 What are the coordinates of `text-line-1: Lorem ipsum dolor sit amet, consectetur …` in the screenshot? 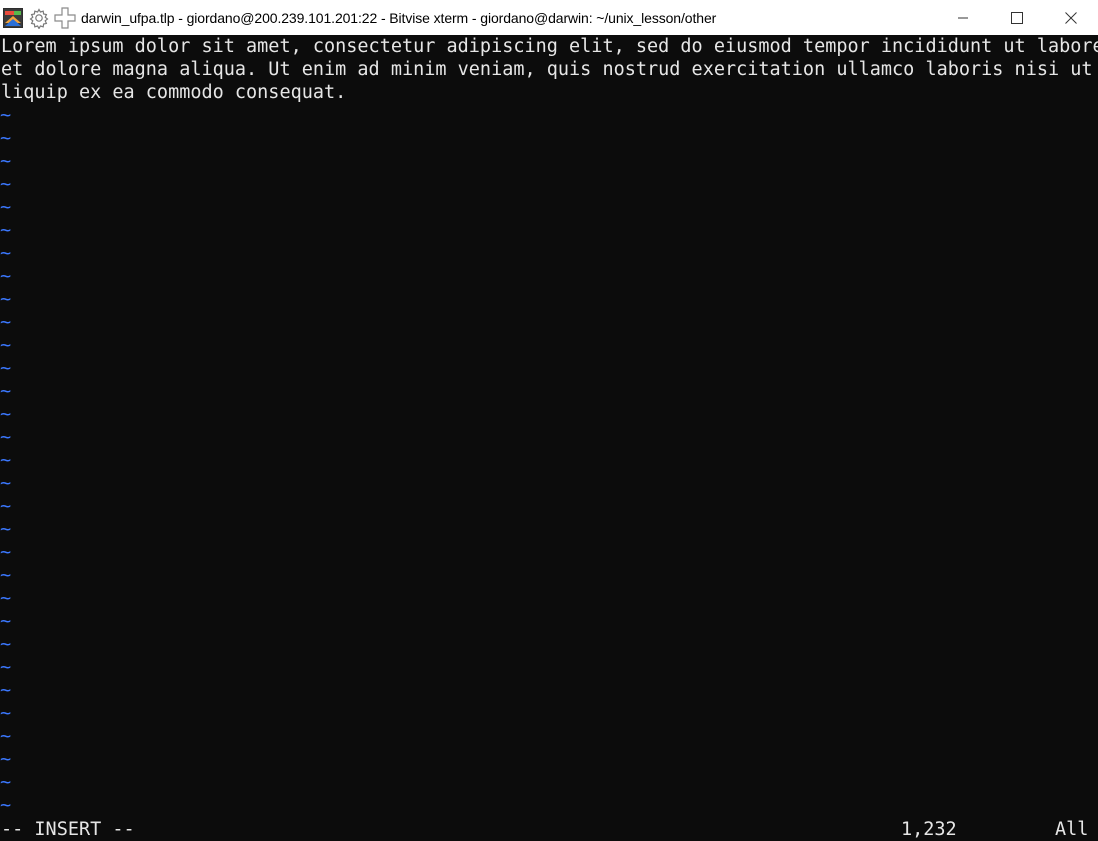 It's located at (549, 46).